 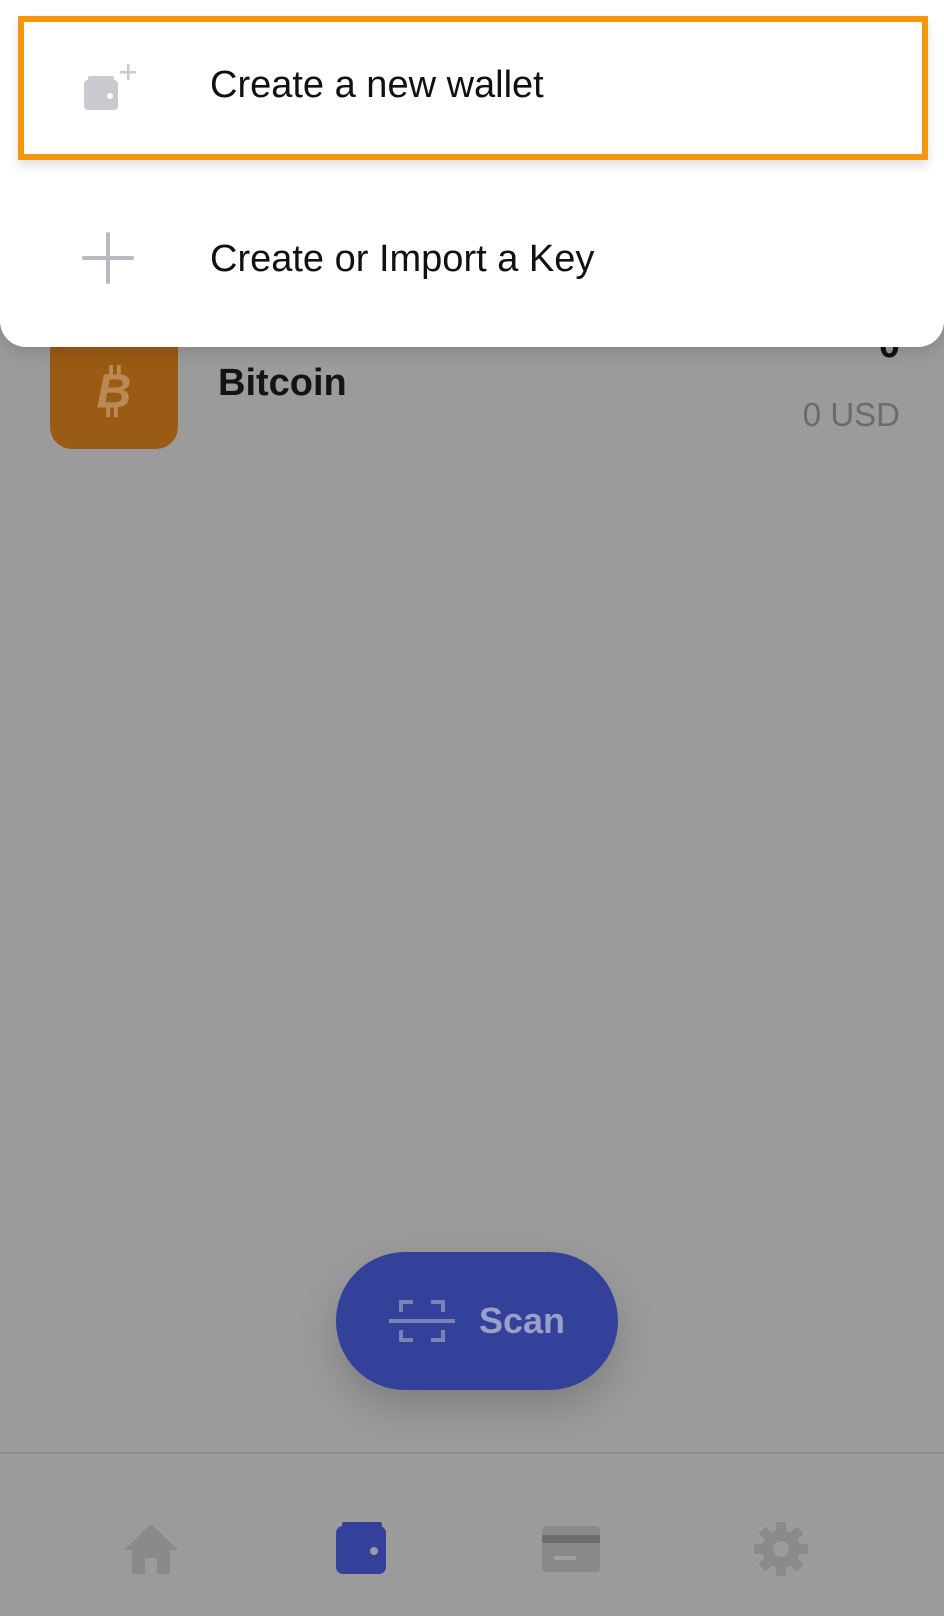 I want to click on wallet-name: Bitcoin, so click(x=282, y=383).